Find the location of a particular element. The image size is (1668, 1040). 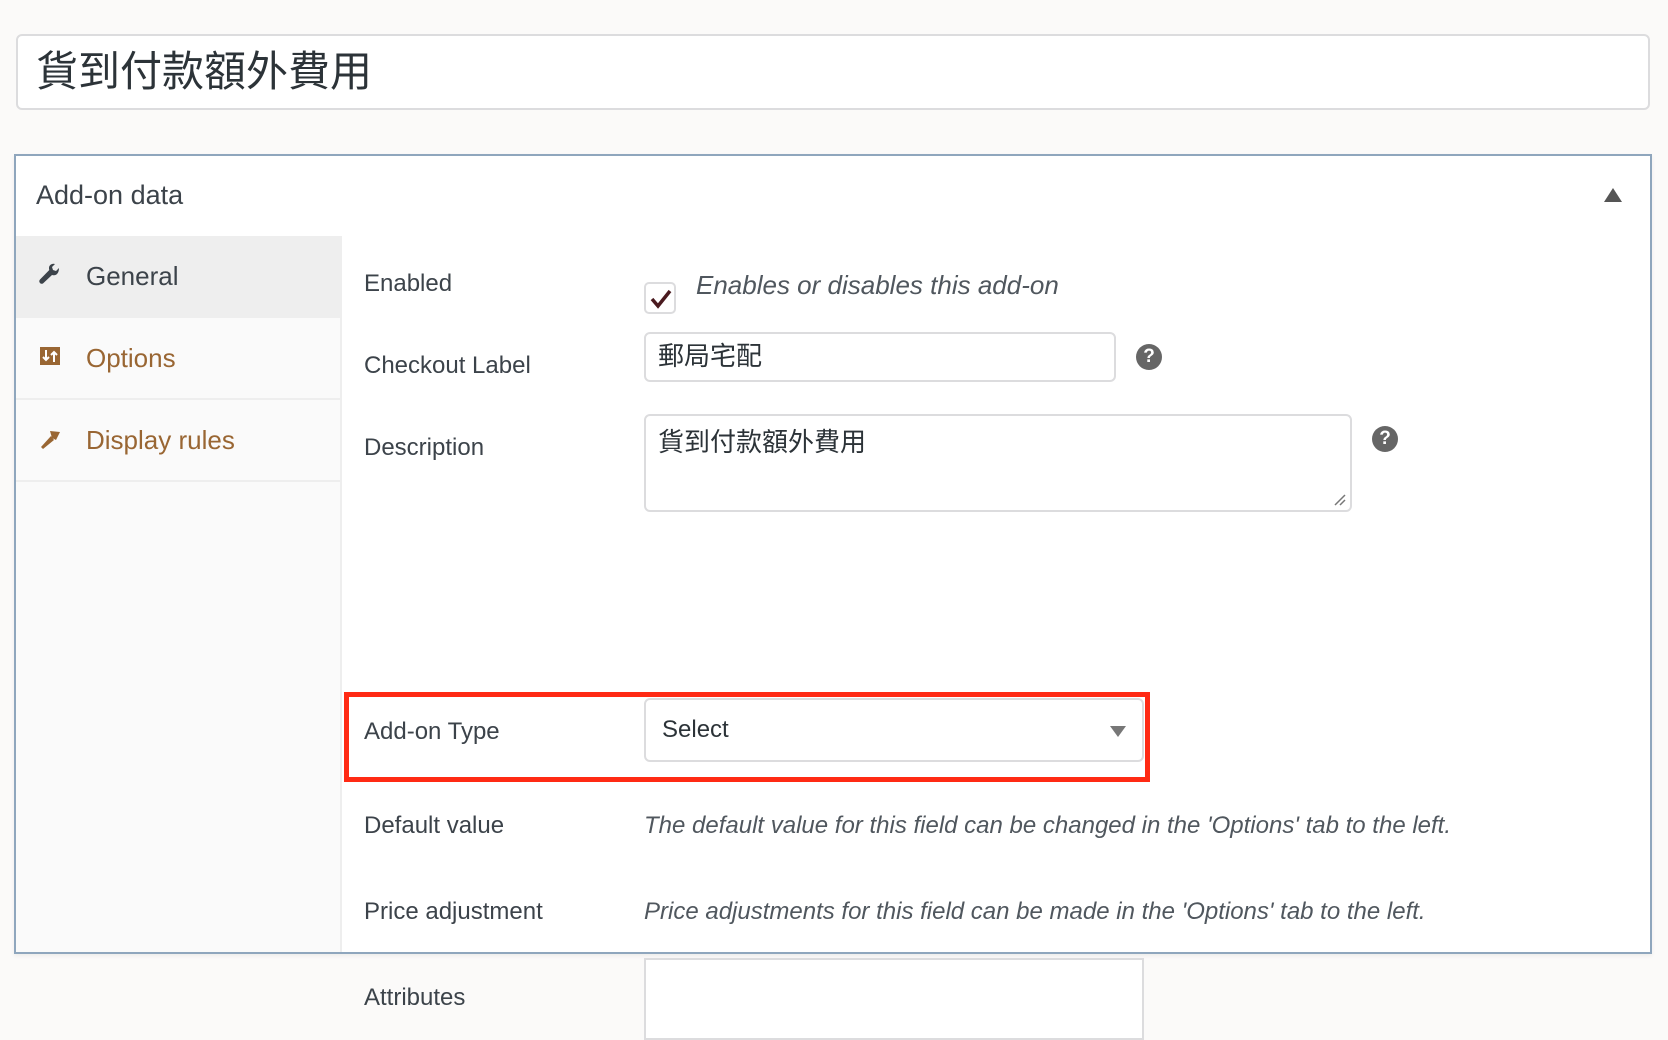

addon-type-selected: Select is located at coordinates (695, 729).